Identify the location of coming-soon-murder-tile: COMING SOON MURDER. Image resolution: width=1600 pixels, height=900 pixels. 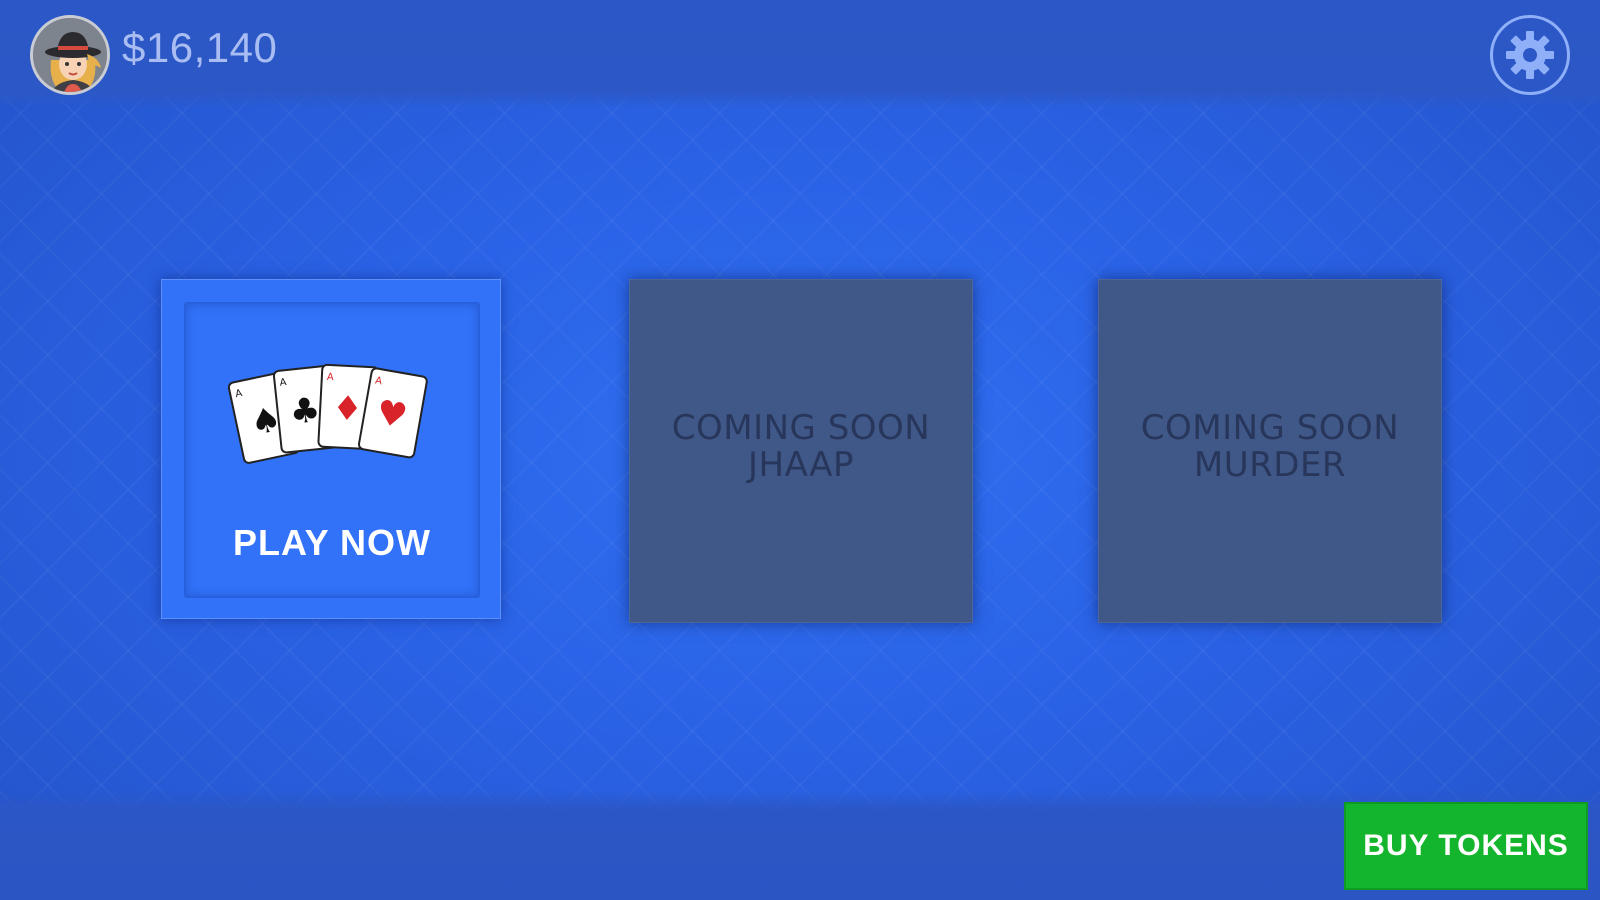
(1270, 451).